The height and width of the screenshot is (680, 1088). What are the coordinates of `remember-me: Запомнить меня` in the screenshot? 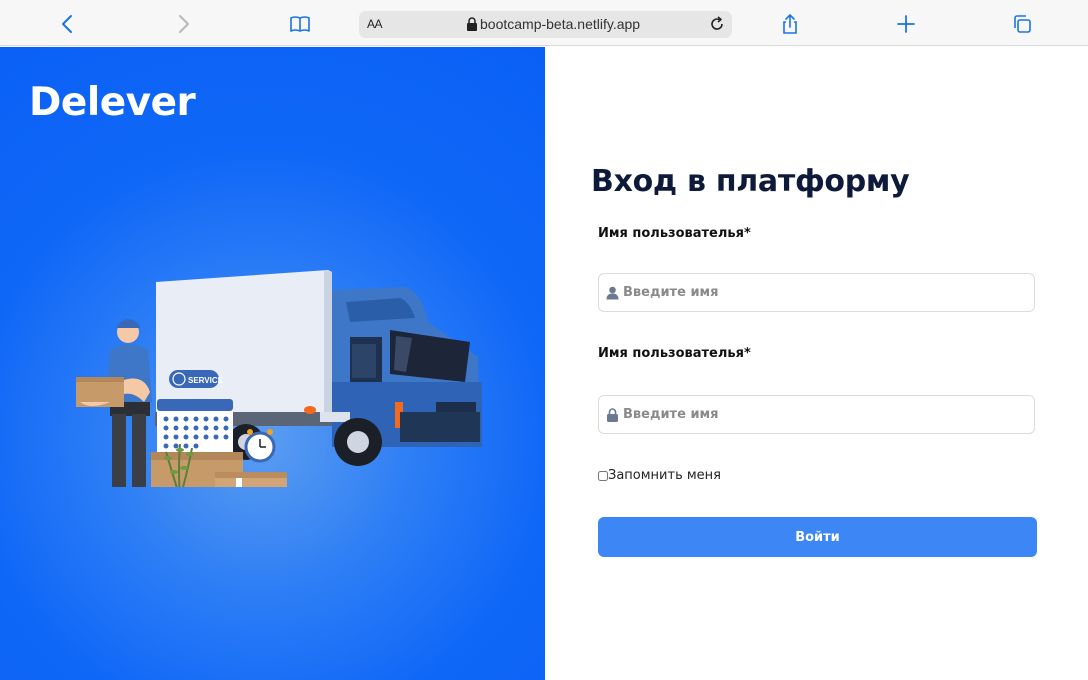 It's located at (659, 475).